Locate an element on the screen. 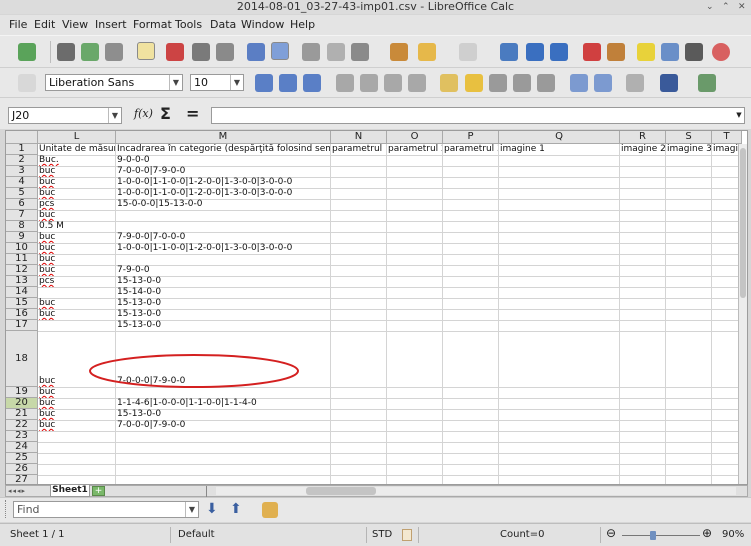  find-replace-icon is located at coordinates (270, 510).